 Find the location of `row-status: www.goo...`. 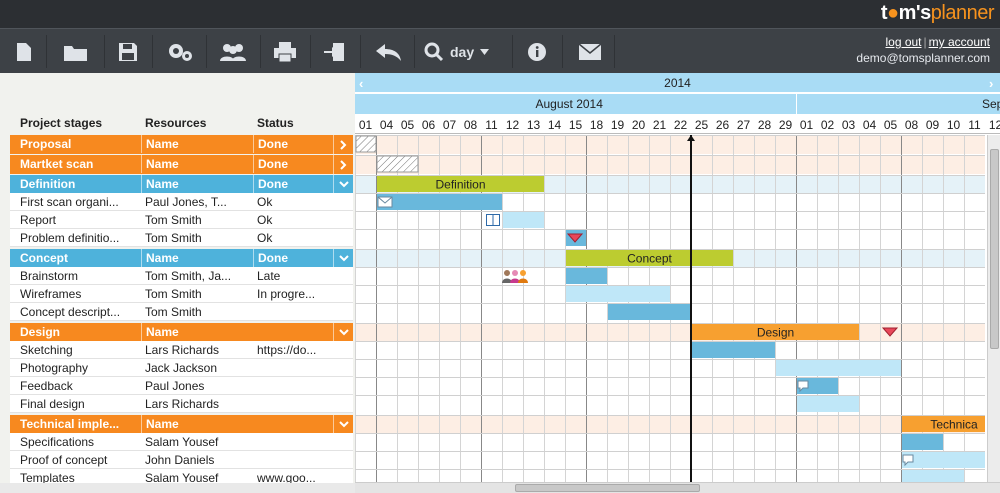

row-status: www.goo... is located at coordinates (299, 476).